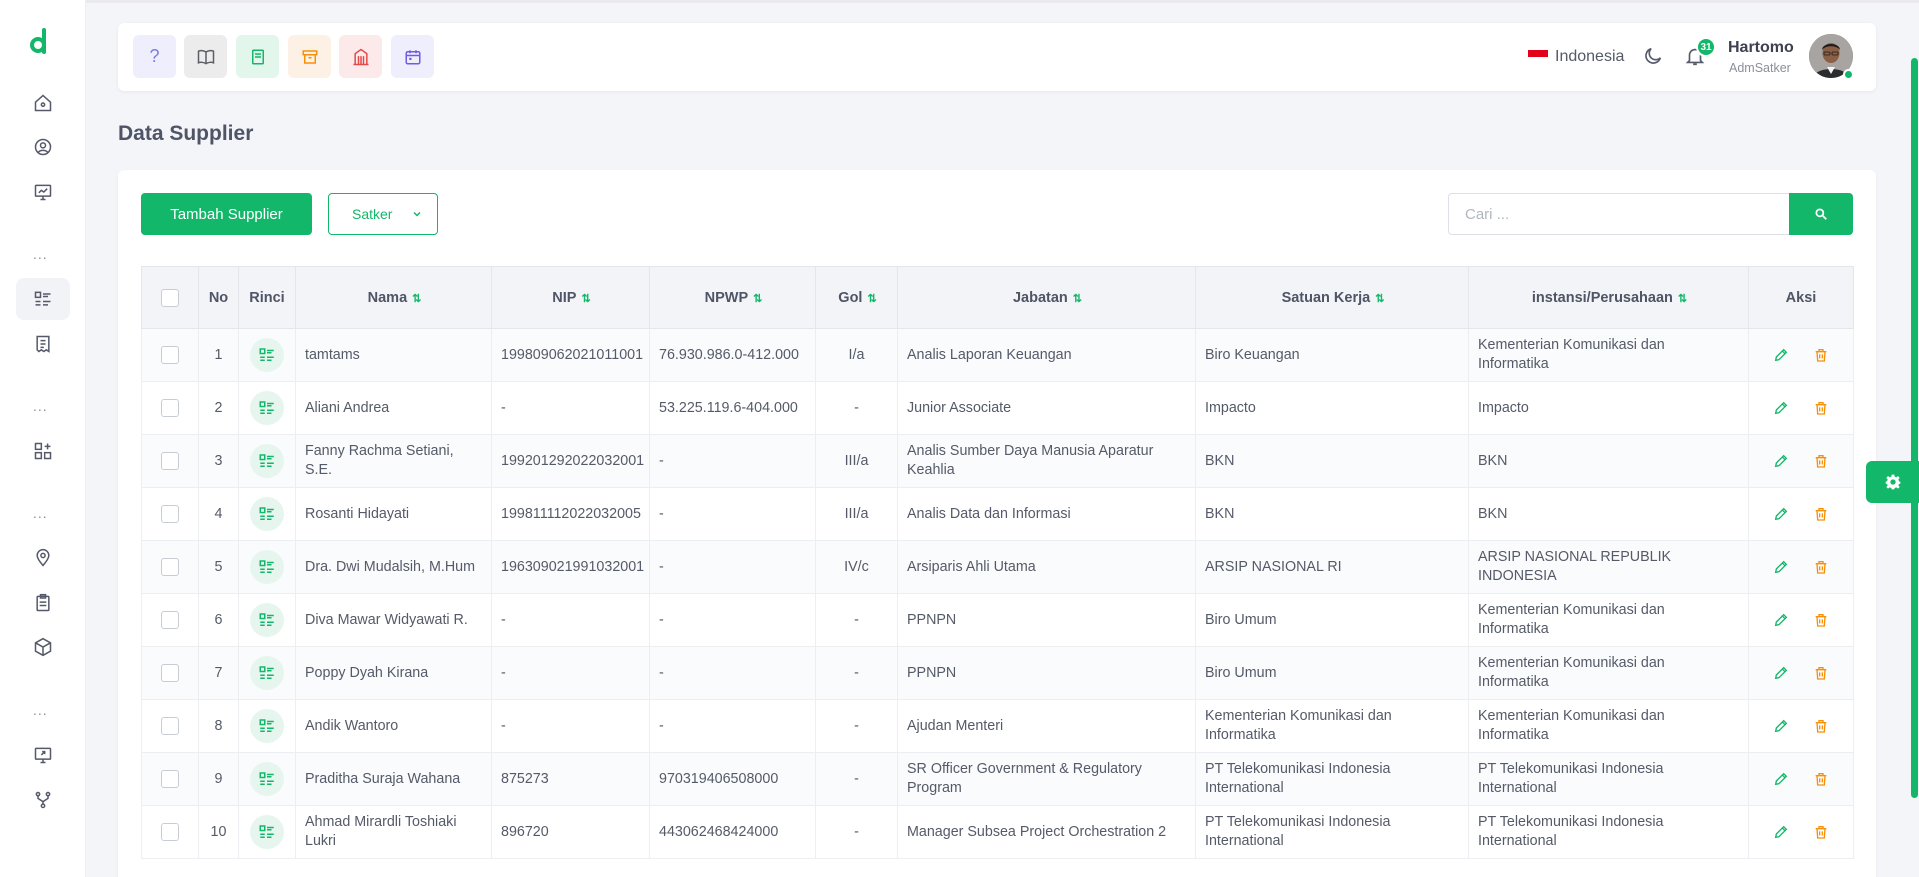 The image size is (1919, 877). Describe the element at coordinates (1608, 297) in the screenshot. I see `column-header-instansi: instansi/Perusahaan ⇅` at that location.